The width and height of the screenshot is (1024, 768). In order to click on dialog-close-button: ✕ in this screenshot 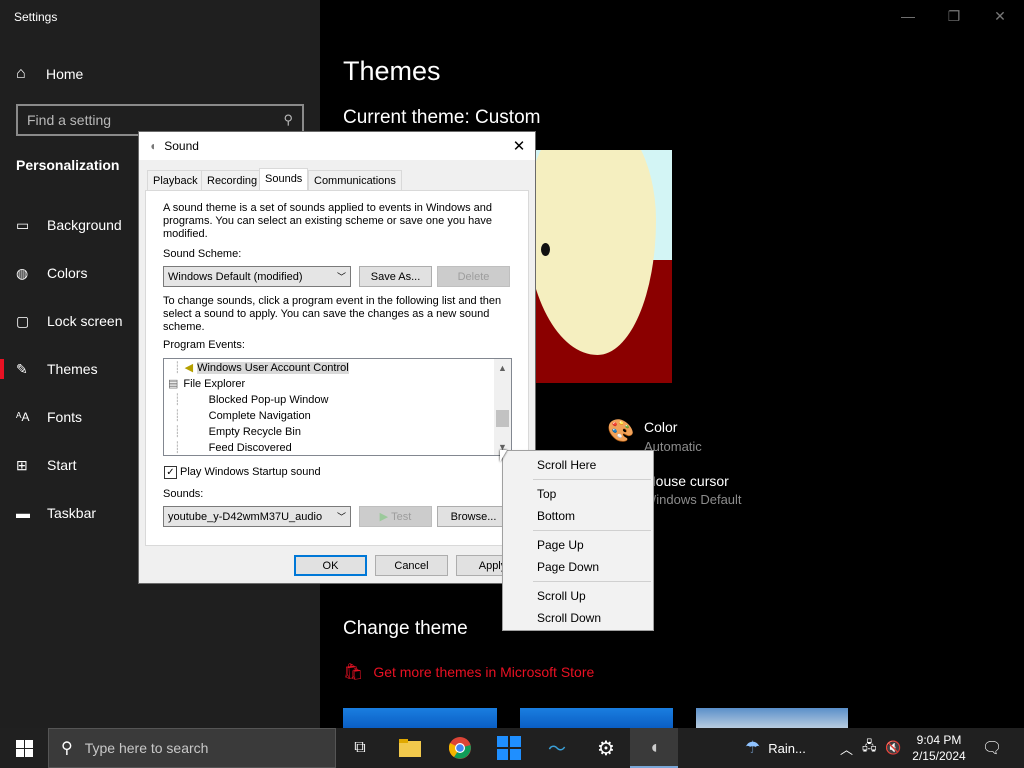, I will do `click(519, 146)`.